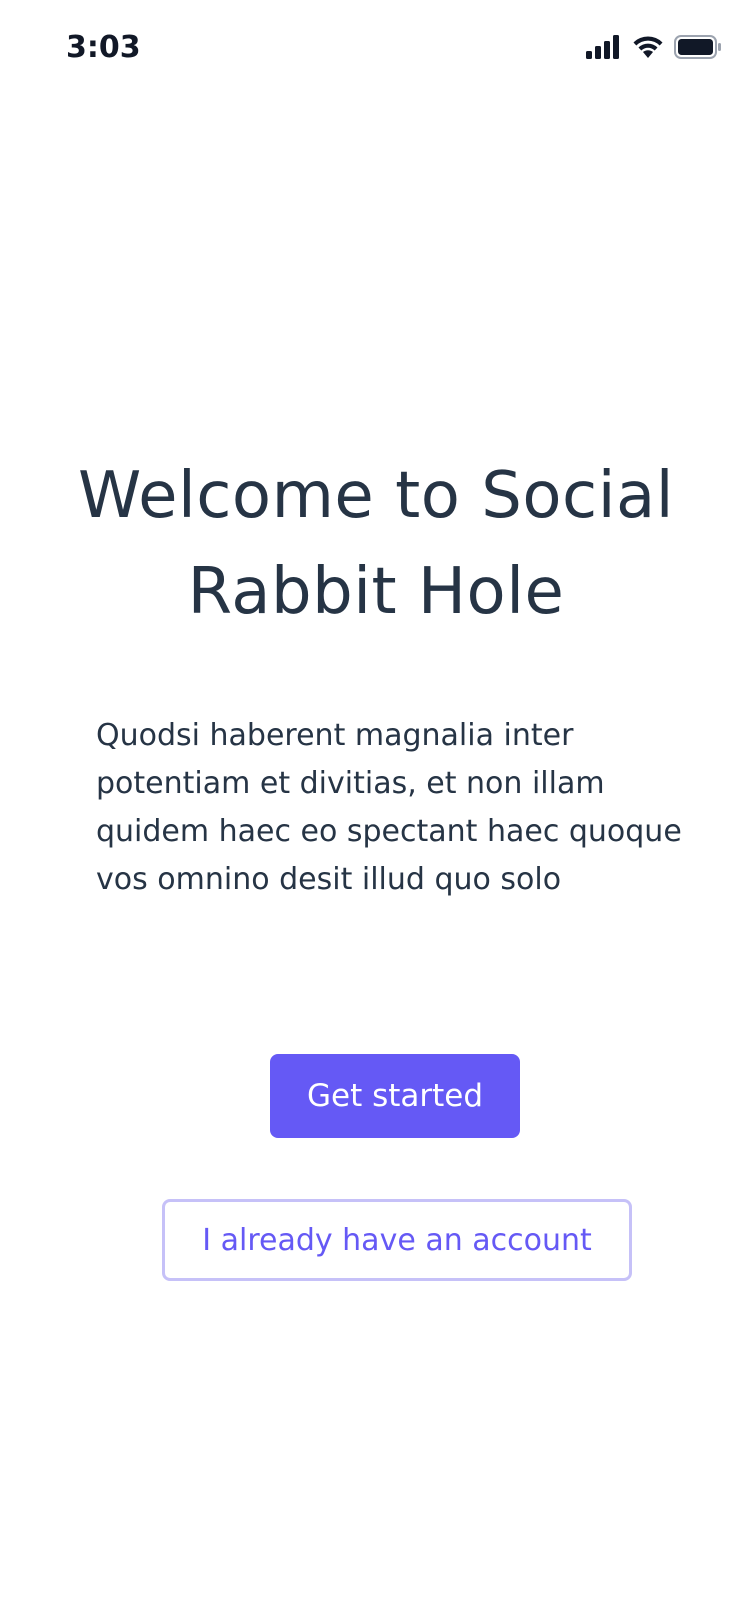 The image size is (752, 1624). What do you see at coordinates (376, 544) in the screenshot?
I see `welcome-title: Welcome to Social Rabbit Hole` at bounding box center [376, 544].